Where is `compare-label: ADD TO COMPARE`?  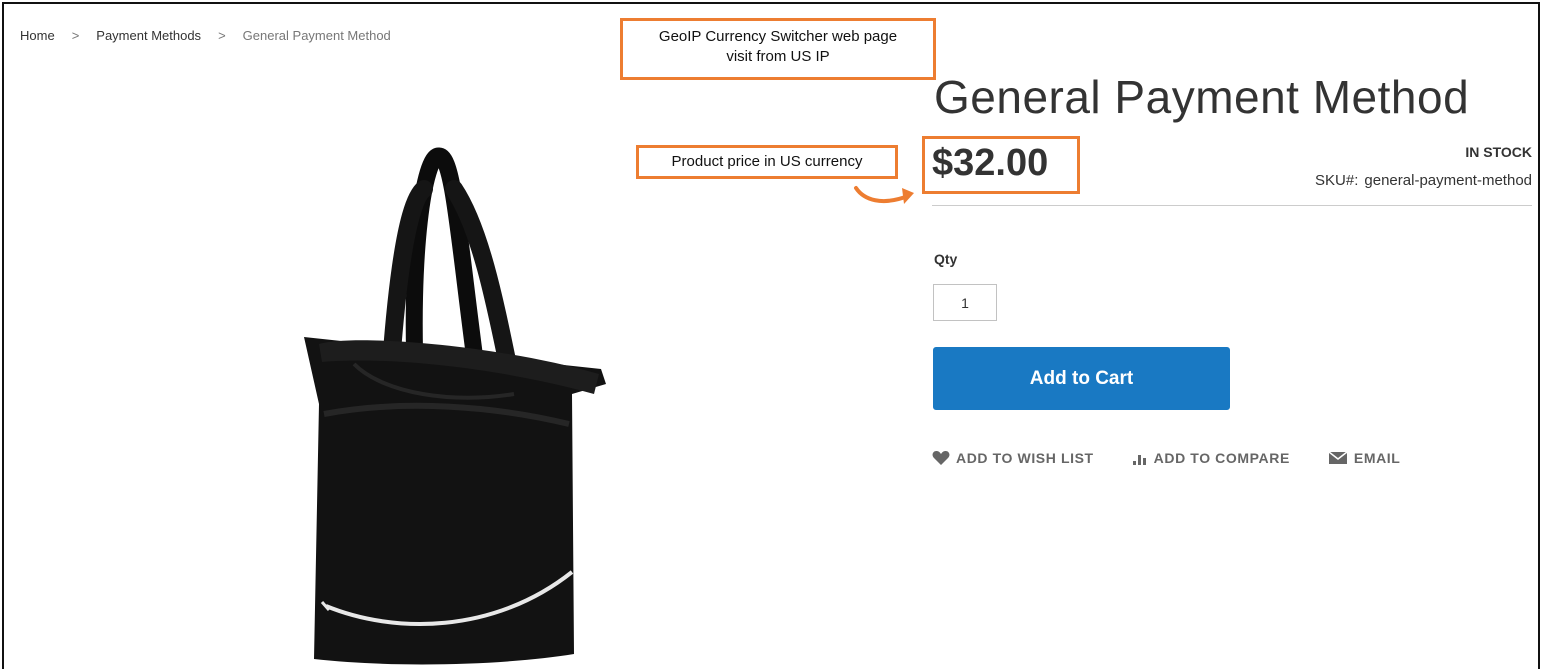
compare-label: ADD TO COMPARE is located at coordinates (1221, 458).